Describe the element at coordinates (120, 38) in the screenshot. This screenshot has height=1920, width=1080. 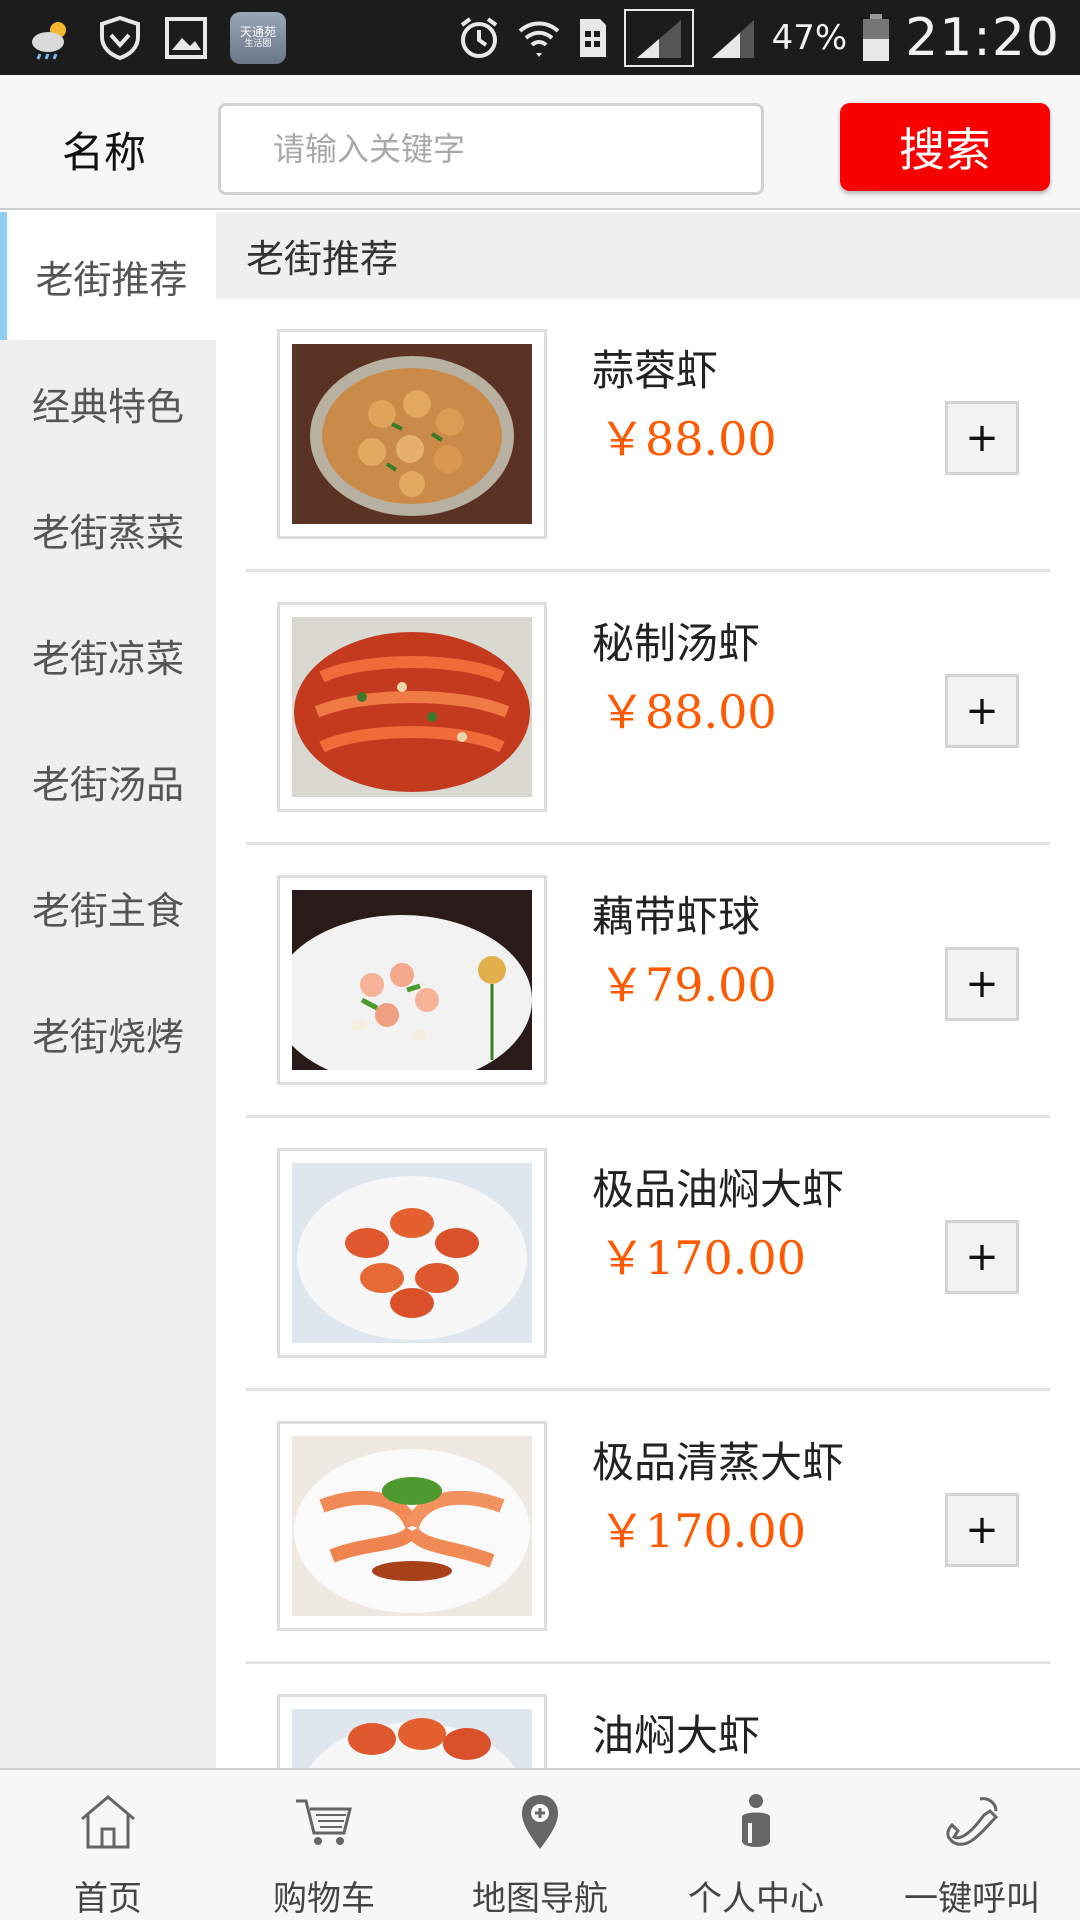
I see `shield-icon` at that location.